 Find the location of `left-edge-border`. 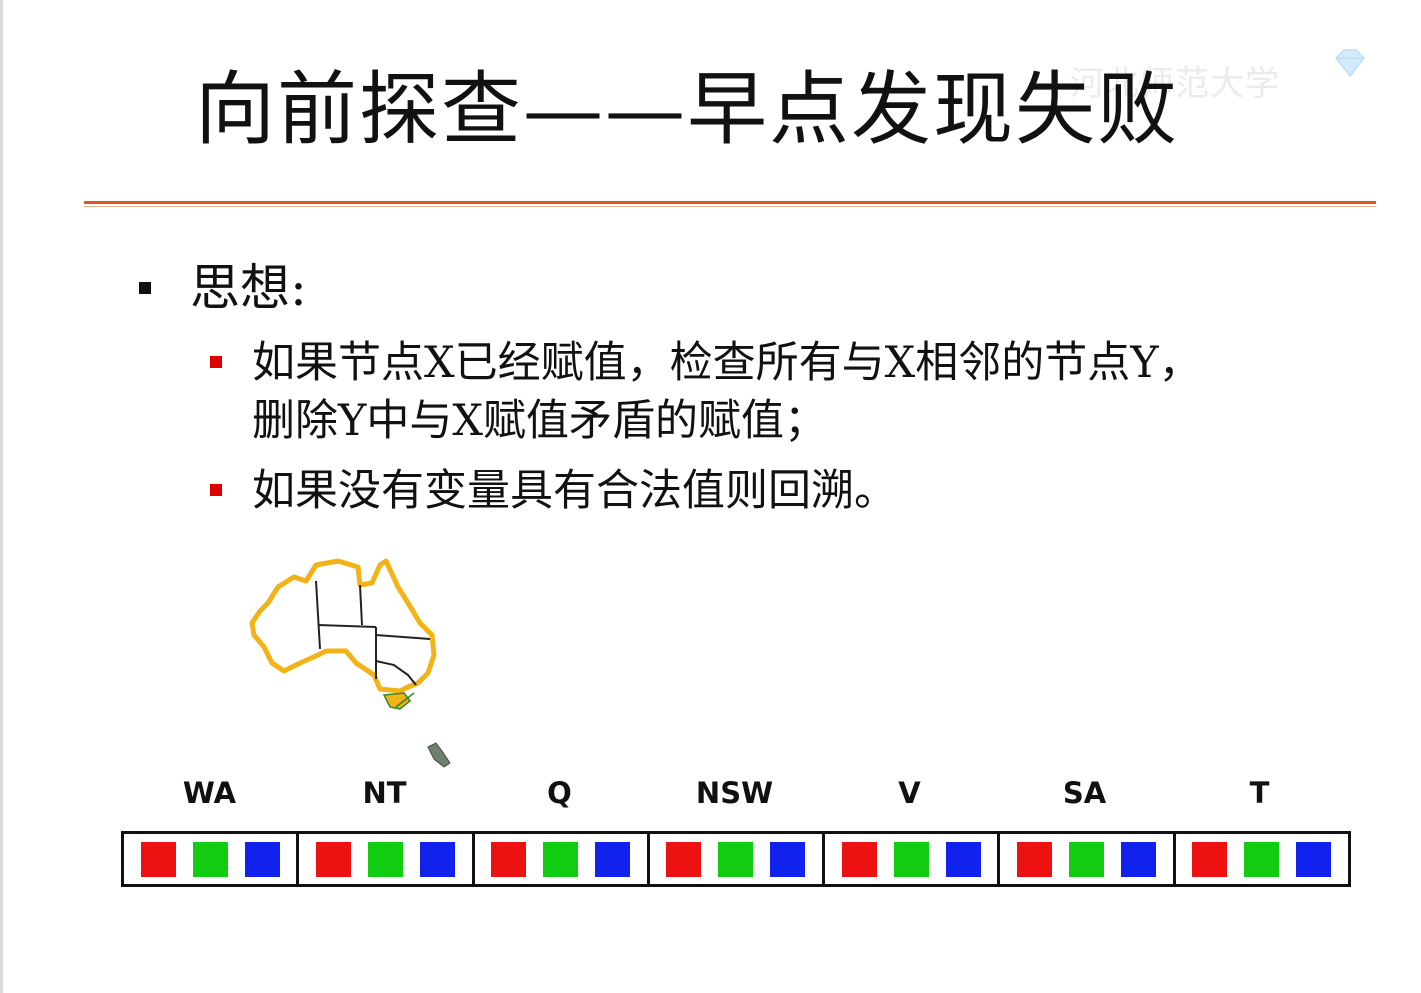

left-edge-border is located at coordinates (1, 496).